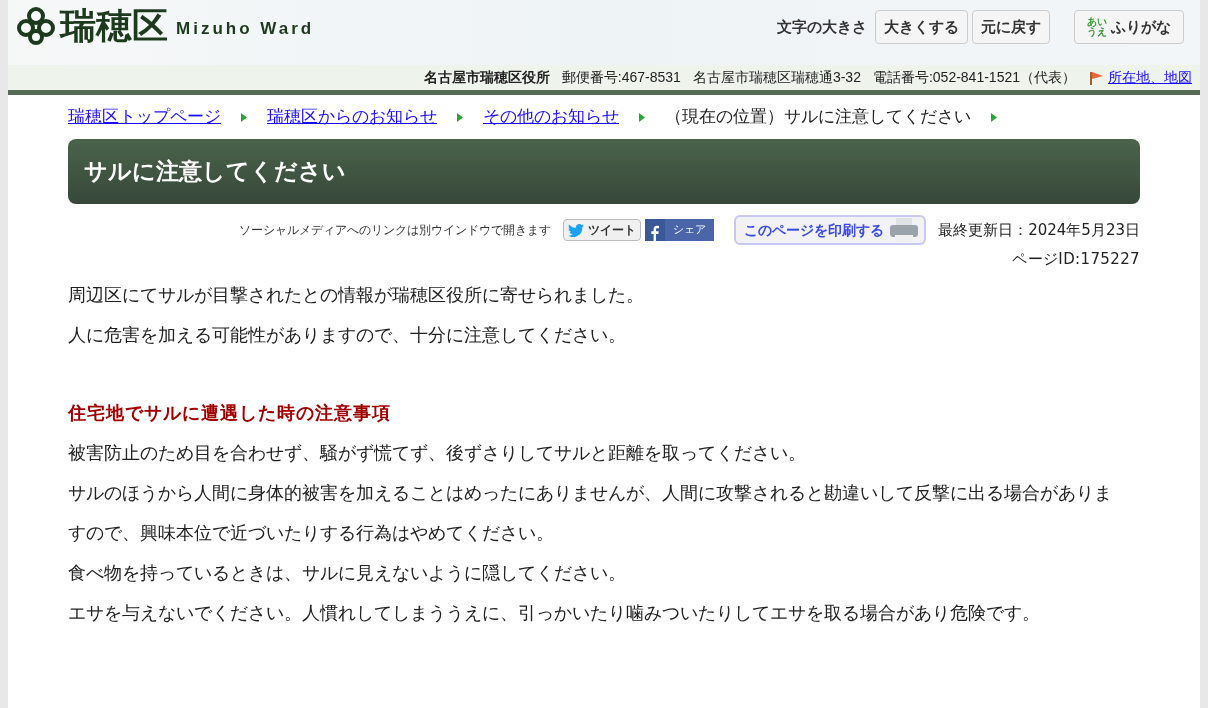  I want to click on body-paragraph: サルのほうから人間に身体的被害を加えることはめったにありませんが、人間に攻撃されると勘違いして反撃に出る場合がありますので、興味本位で近づいたりする行為はやめてください。, so click(590, 512).